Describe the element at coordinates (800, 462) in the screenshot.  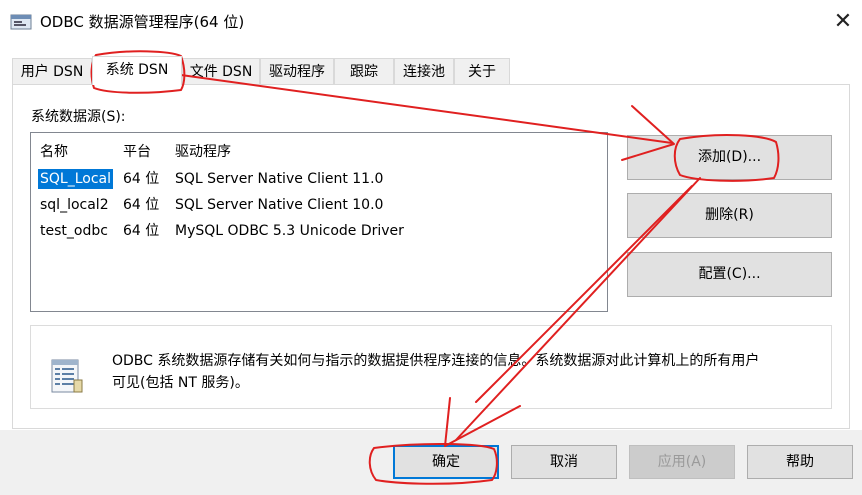
I see `help-button: 帮助` at that location.